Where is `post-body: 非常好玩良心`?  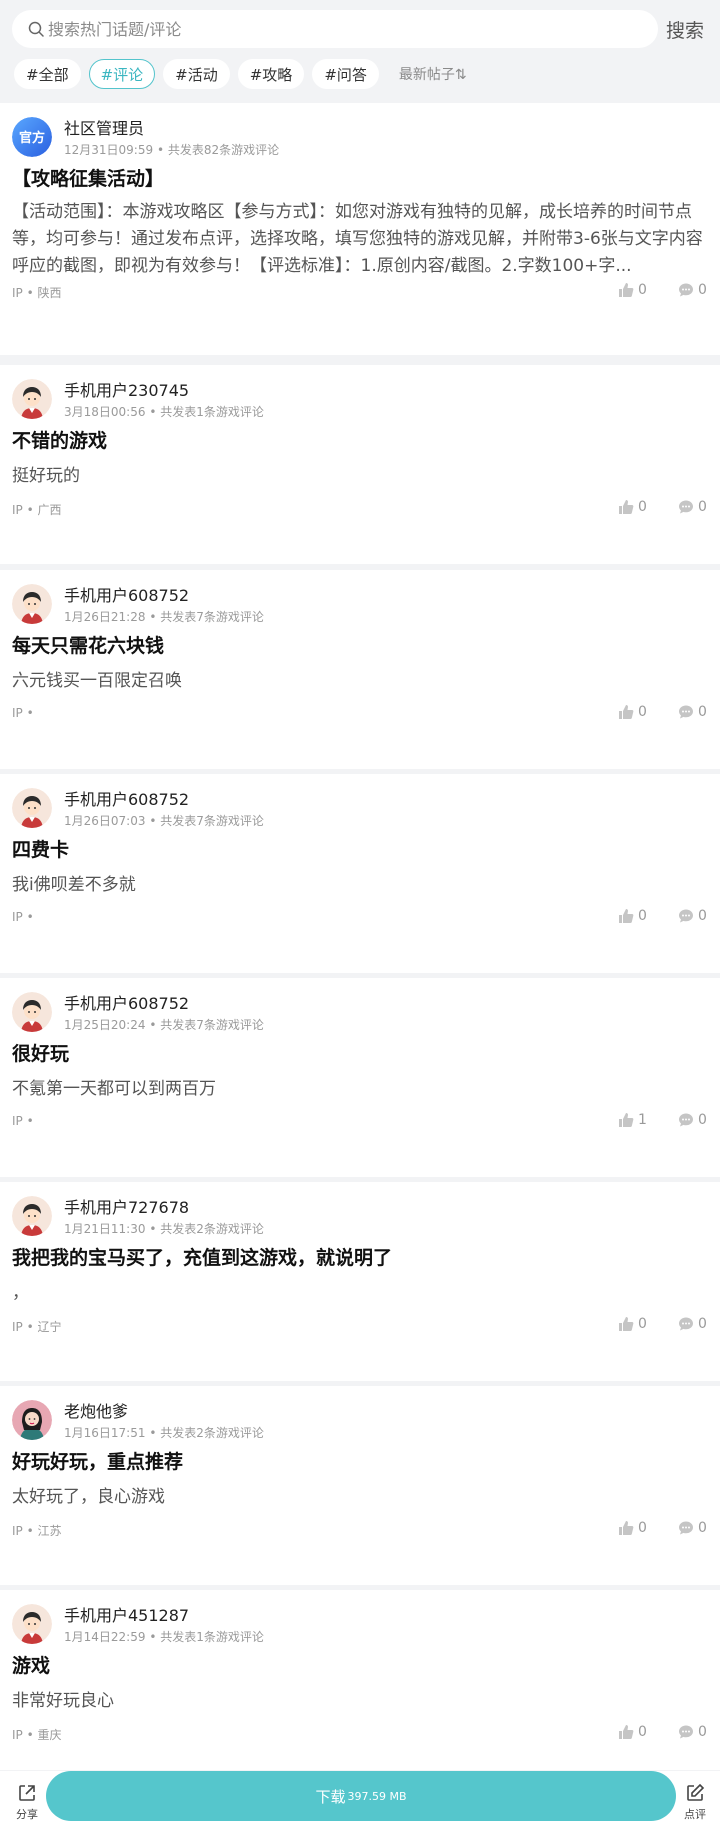
post-body: 非常好玩良心 is located at coordinates (360, 1701).